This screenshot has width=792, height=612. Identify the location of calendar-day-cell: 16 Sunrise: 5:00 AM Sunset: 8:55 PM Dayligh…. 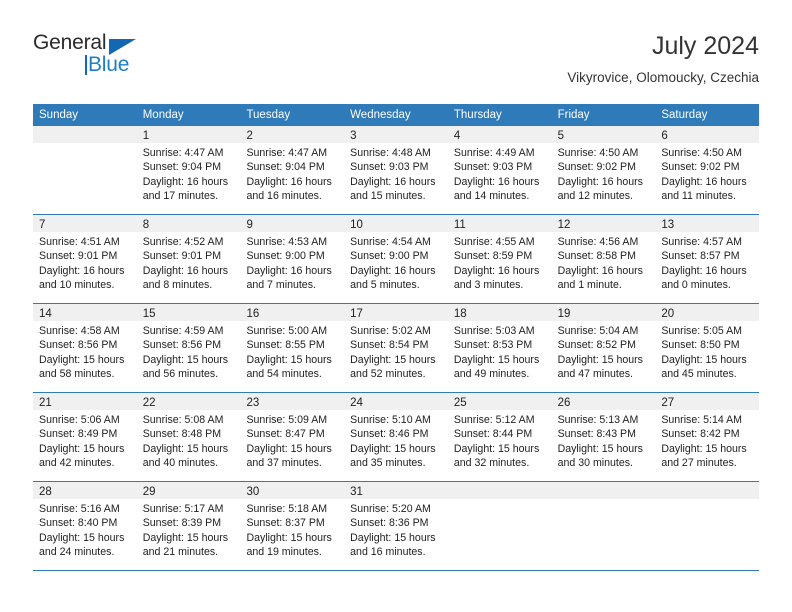
(292, 348).